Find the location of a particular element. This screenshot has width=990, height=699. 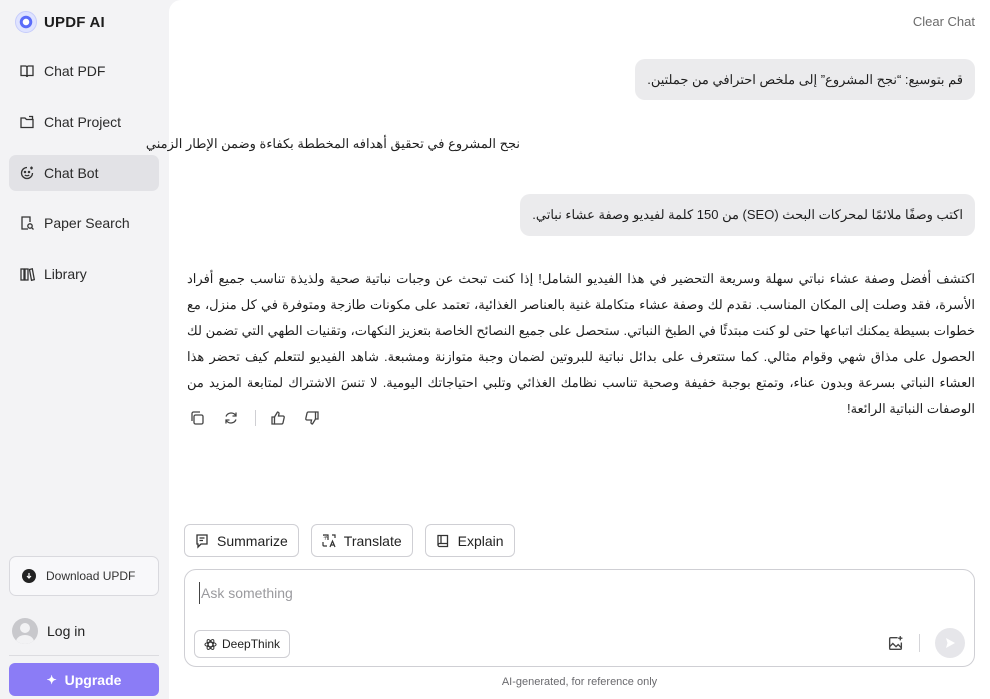

brand-name: UPDF AI is located at coordinates (74, 22).